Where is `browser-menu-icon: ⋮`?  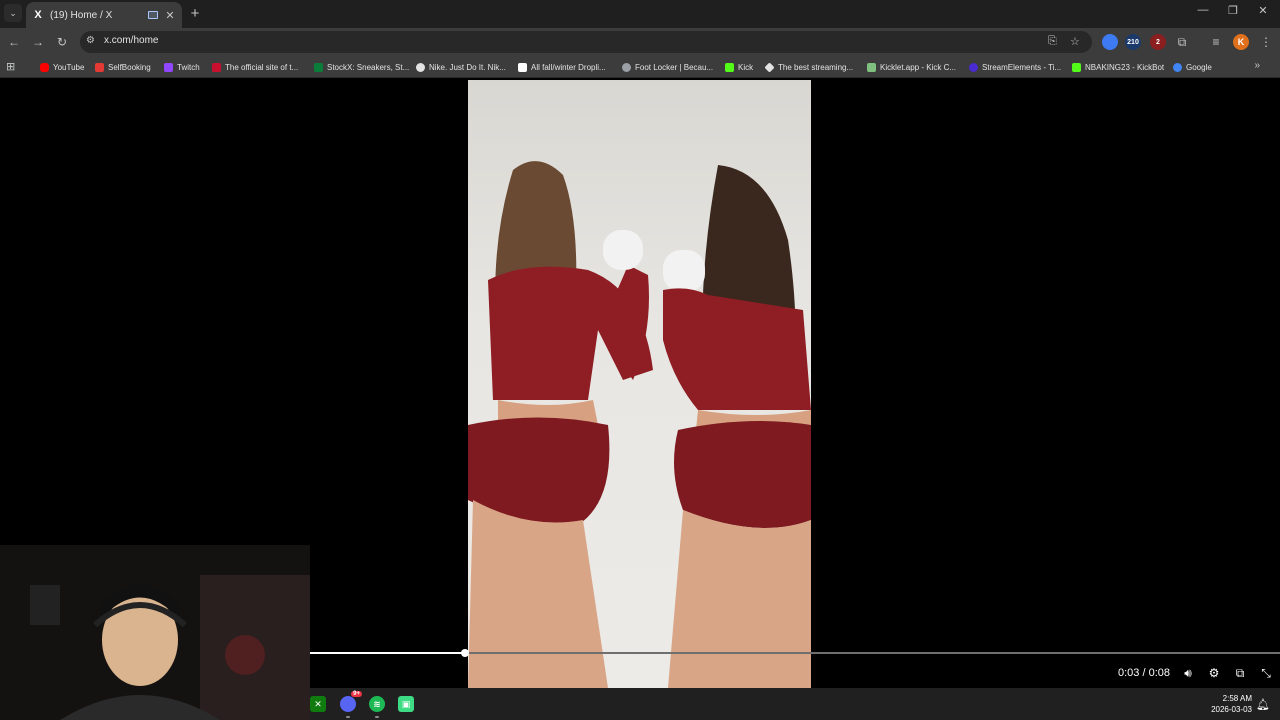 browser-menu-icon: ⋮ is located at coordinates (1266, 42).